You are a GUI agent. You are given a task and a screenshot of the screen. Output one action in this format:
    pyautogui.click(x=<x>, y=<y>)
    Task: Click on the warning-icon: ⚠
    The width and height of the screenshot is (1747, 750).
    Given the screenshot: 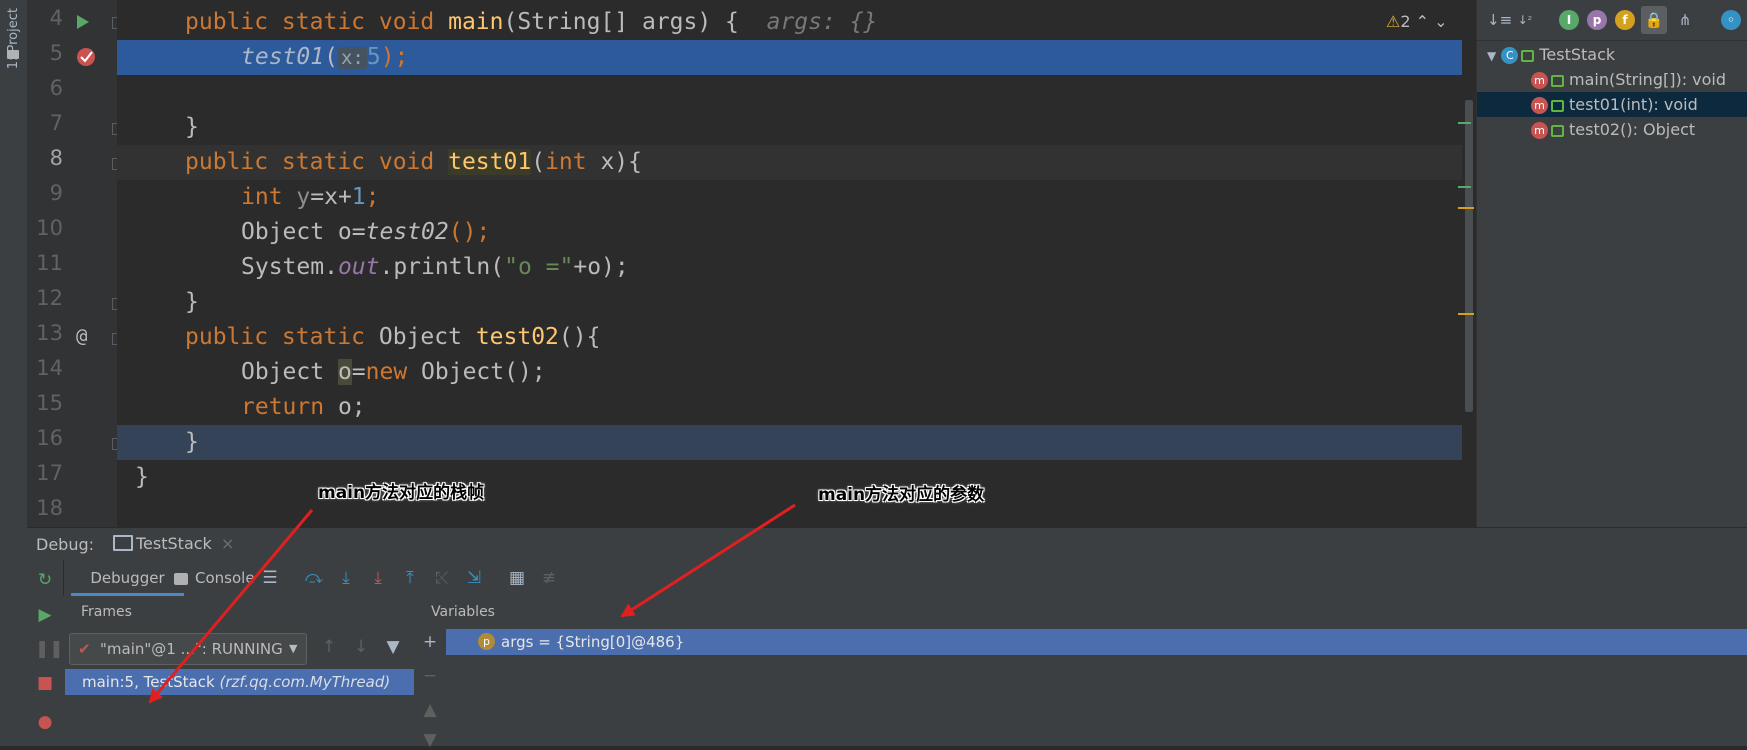 What is the action you would take?
    pyautogui.click(x=1393, y=21)
    